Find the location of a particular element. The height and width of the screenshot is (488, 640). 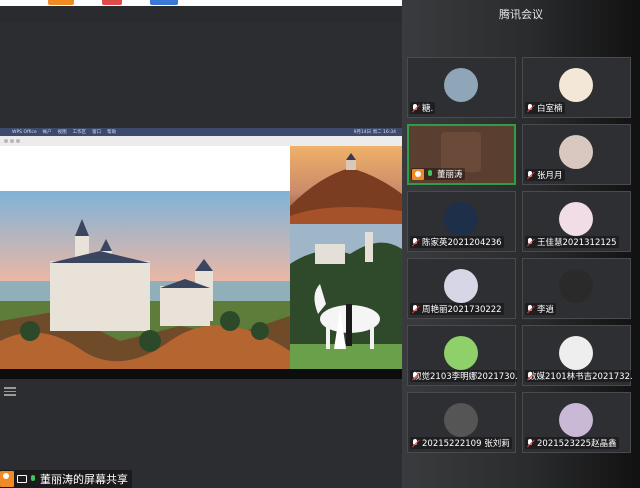

participant-name-tag: 20215222109 张刘莉 is located at coordinates (461, 443).